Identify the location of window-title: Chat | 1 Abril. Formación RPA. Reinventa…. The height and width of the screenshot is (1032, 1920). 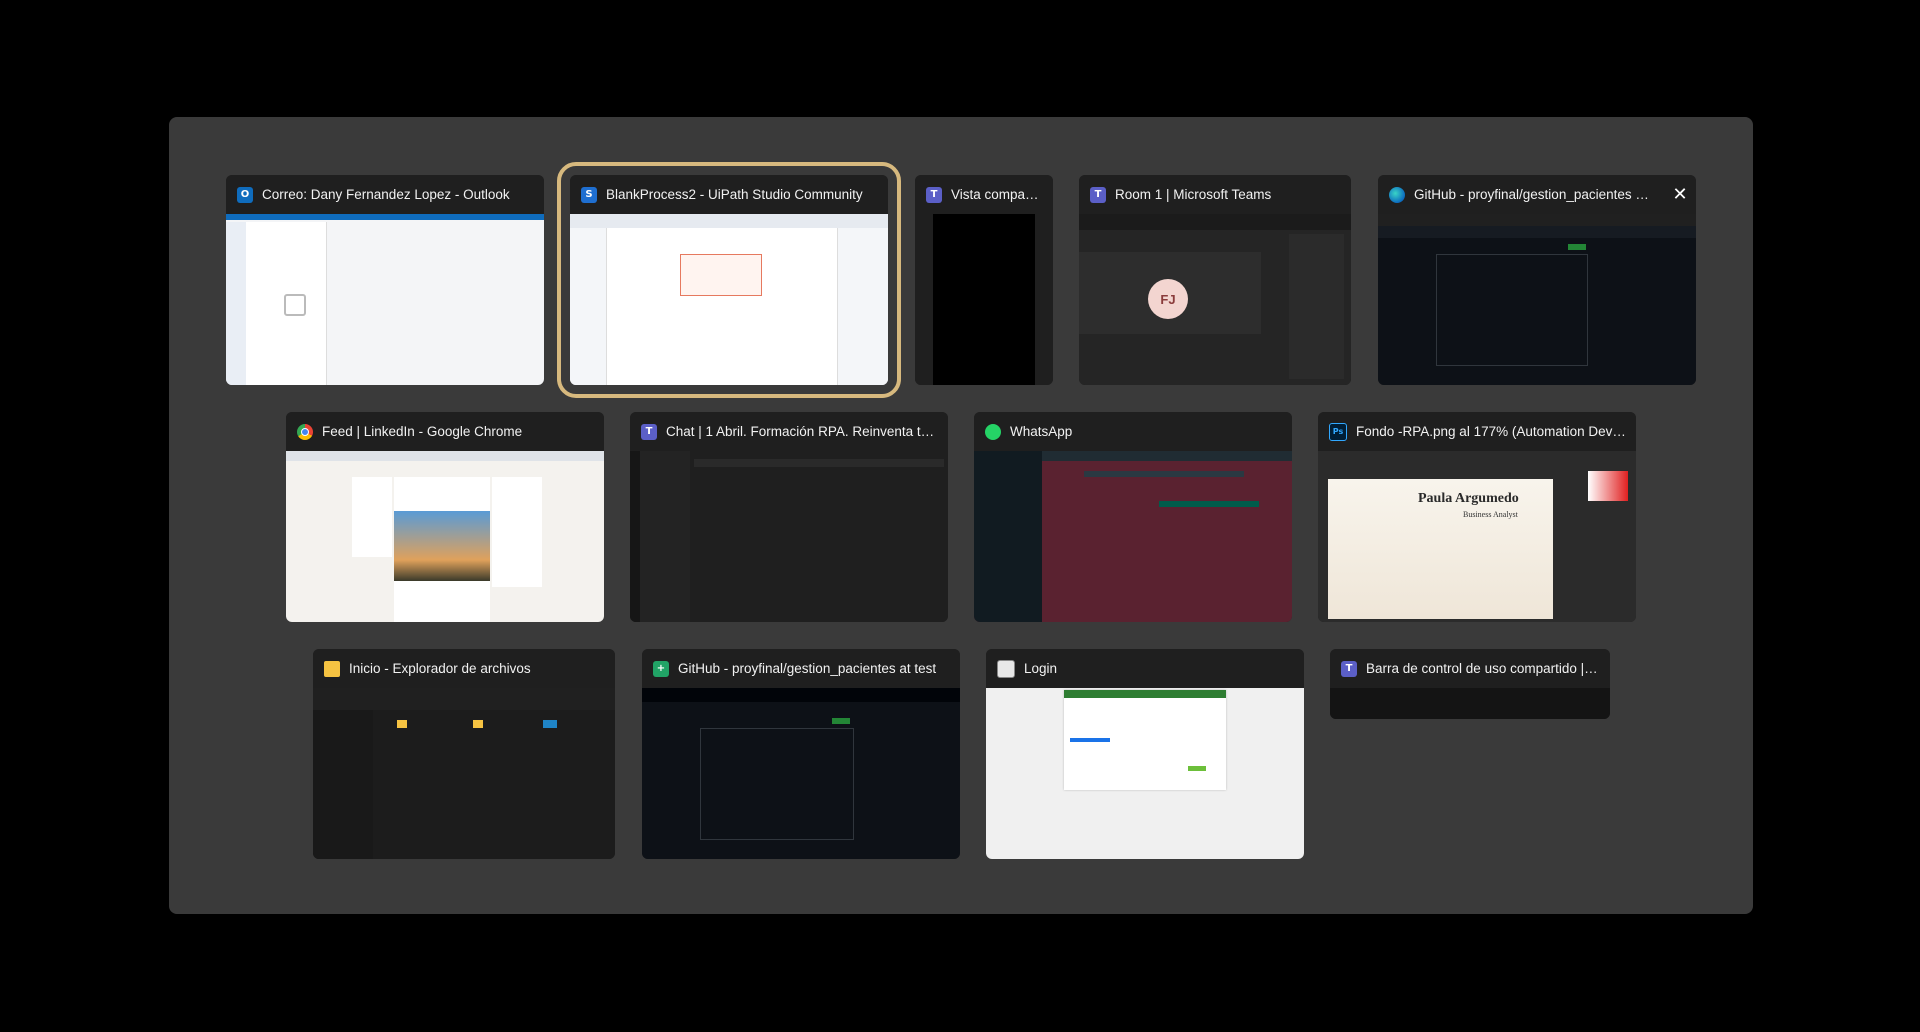
(807, 431).